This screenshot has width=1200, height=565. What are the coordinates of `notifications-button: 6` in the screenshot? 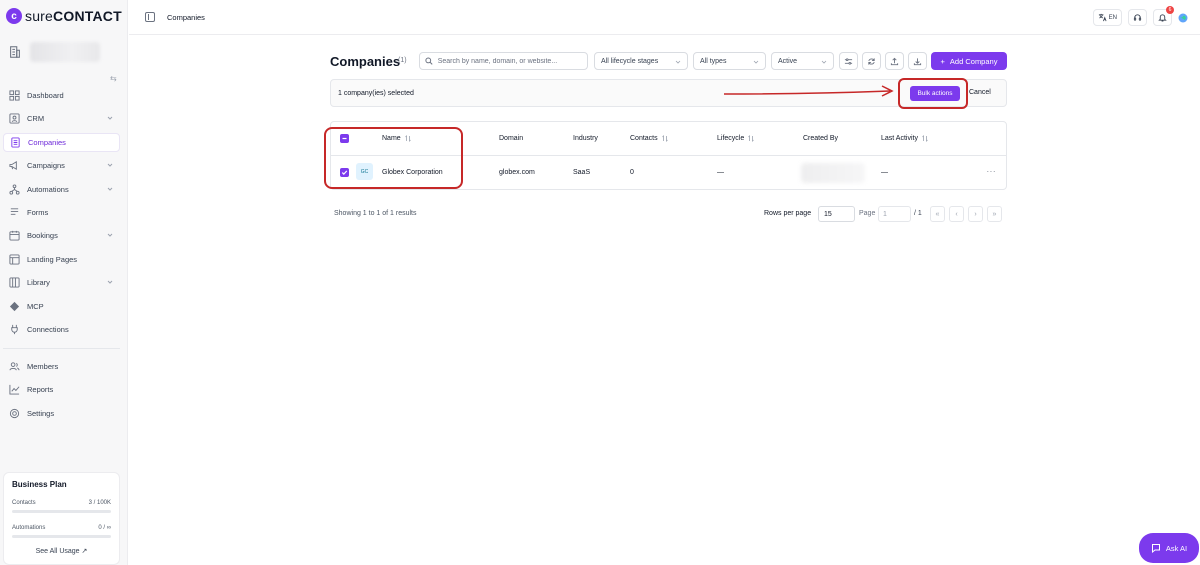 It's located at (1163, 16).